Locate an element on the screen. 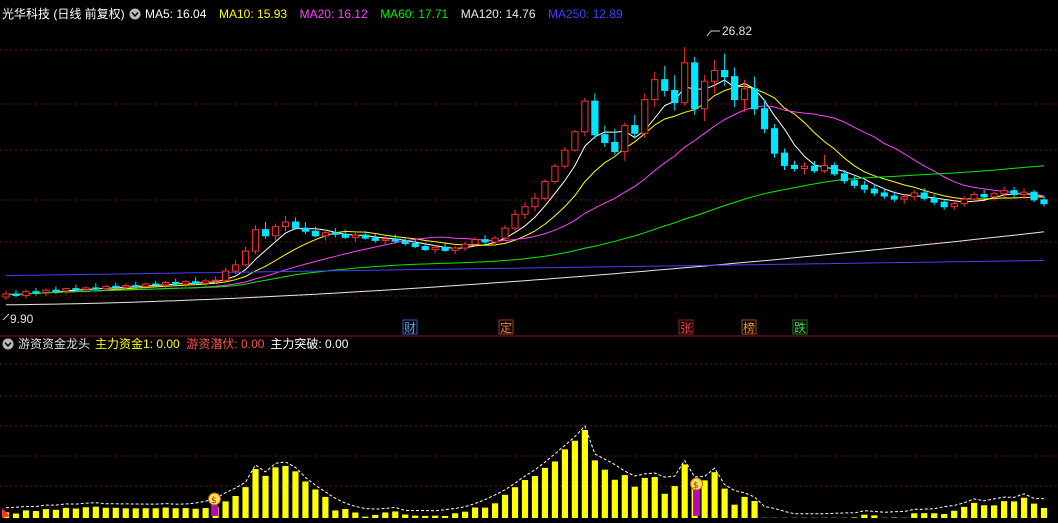 This screenshot has width=1058, height=523. event-limit-down-label: 跌 is located at coordinates (800, 327).